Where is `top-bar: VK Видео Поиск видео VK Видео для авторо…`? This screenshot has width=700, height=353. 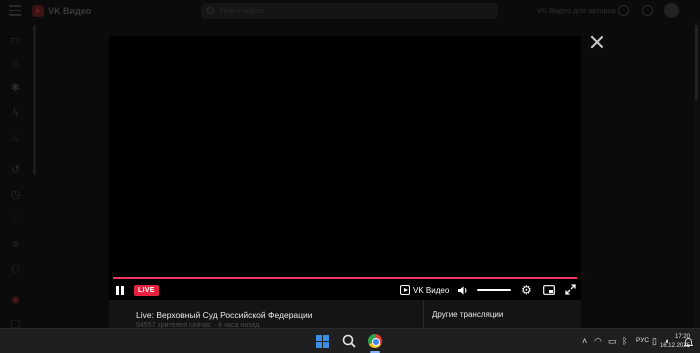 top-bar: VK Видео Поиск видео VK Видео для авторо… is located at coordinates (350, 11).